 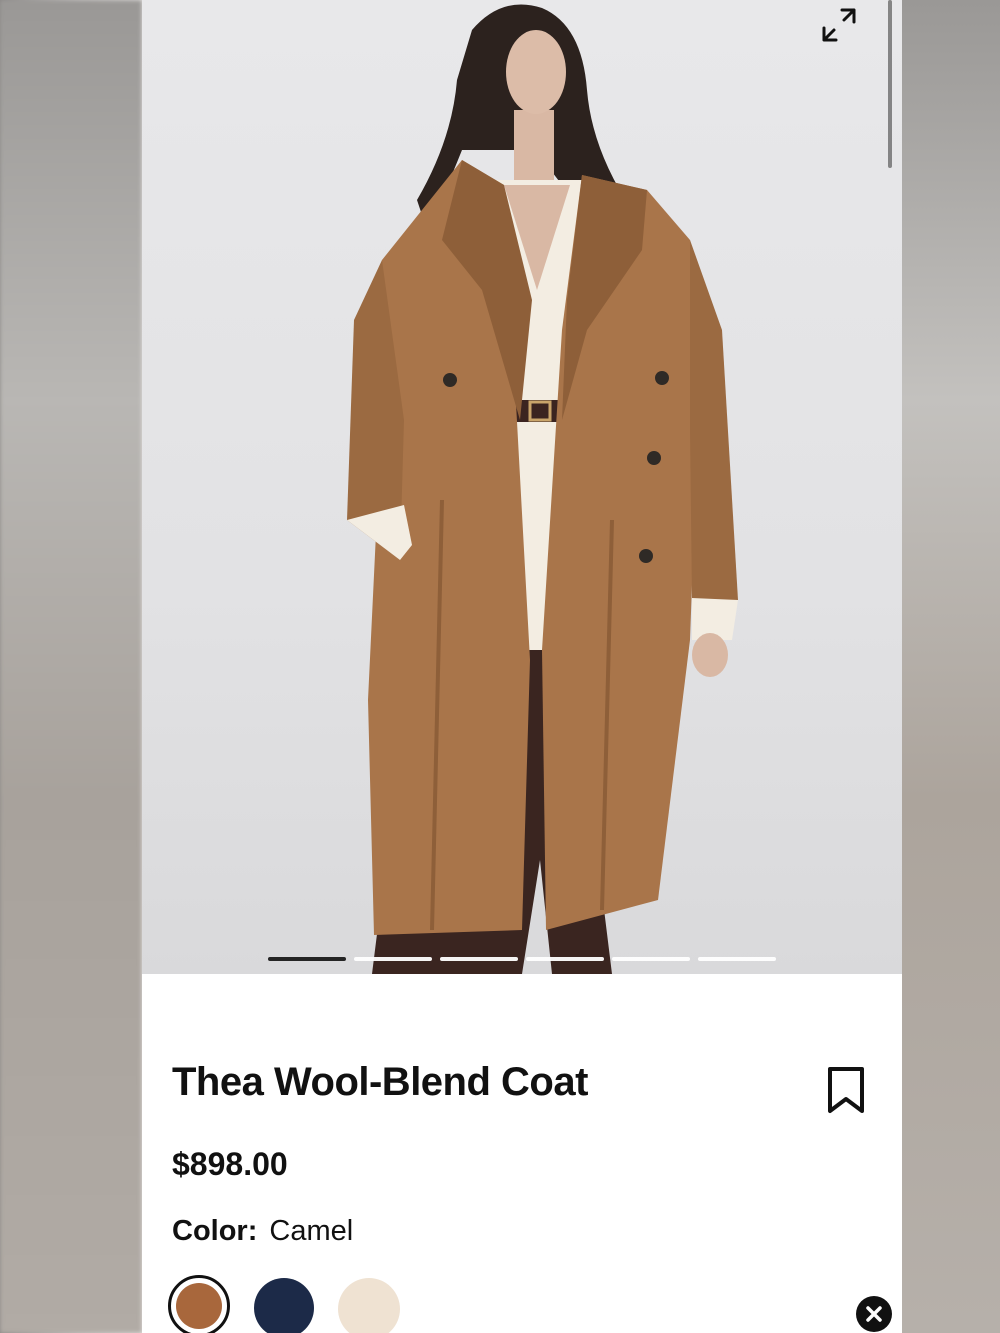 I want to click on product-price: $898.00, so click(x=230, y=1164).